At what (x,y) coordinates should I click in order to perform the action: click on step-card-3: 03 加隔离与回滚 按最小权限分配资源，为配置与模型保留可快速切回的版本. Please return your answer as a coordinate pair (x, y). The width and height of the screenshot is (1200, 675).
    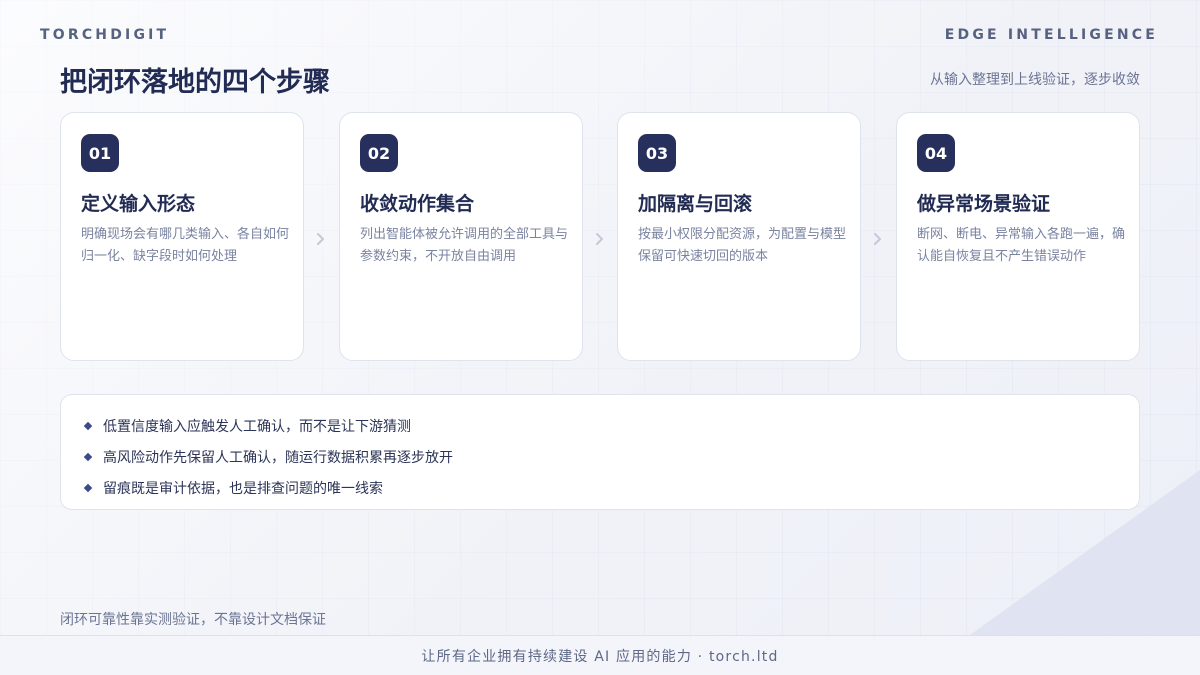
    Looking at the image, I should click on (739, 236).